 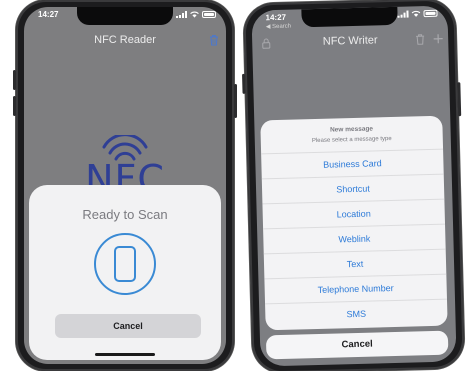 I want to click on reader-navbar: NFC Reader, so click(x=125, y=40).